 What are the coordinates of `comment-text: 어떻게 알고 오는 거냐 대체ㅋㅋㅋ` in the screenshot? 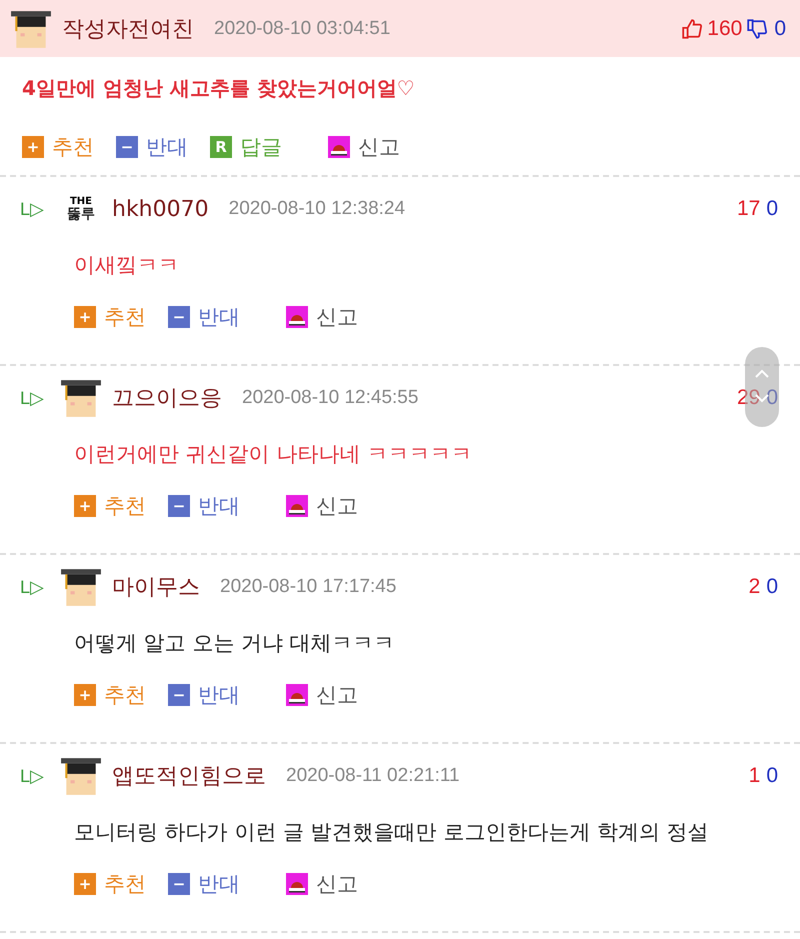 It's located at (234, 643).